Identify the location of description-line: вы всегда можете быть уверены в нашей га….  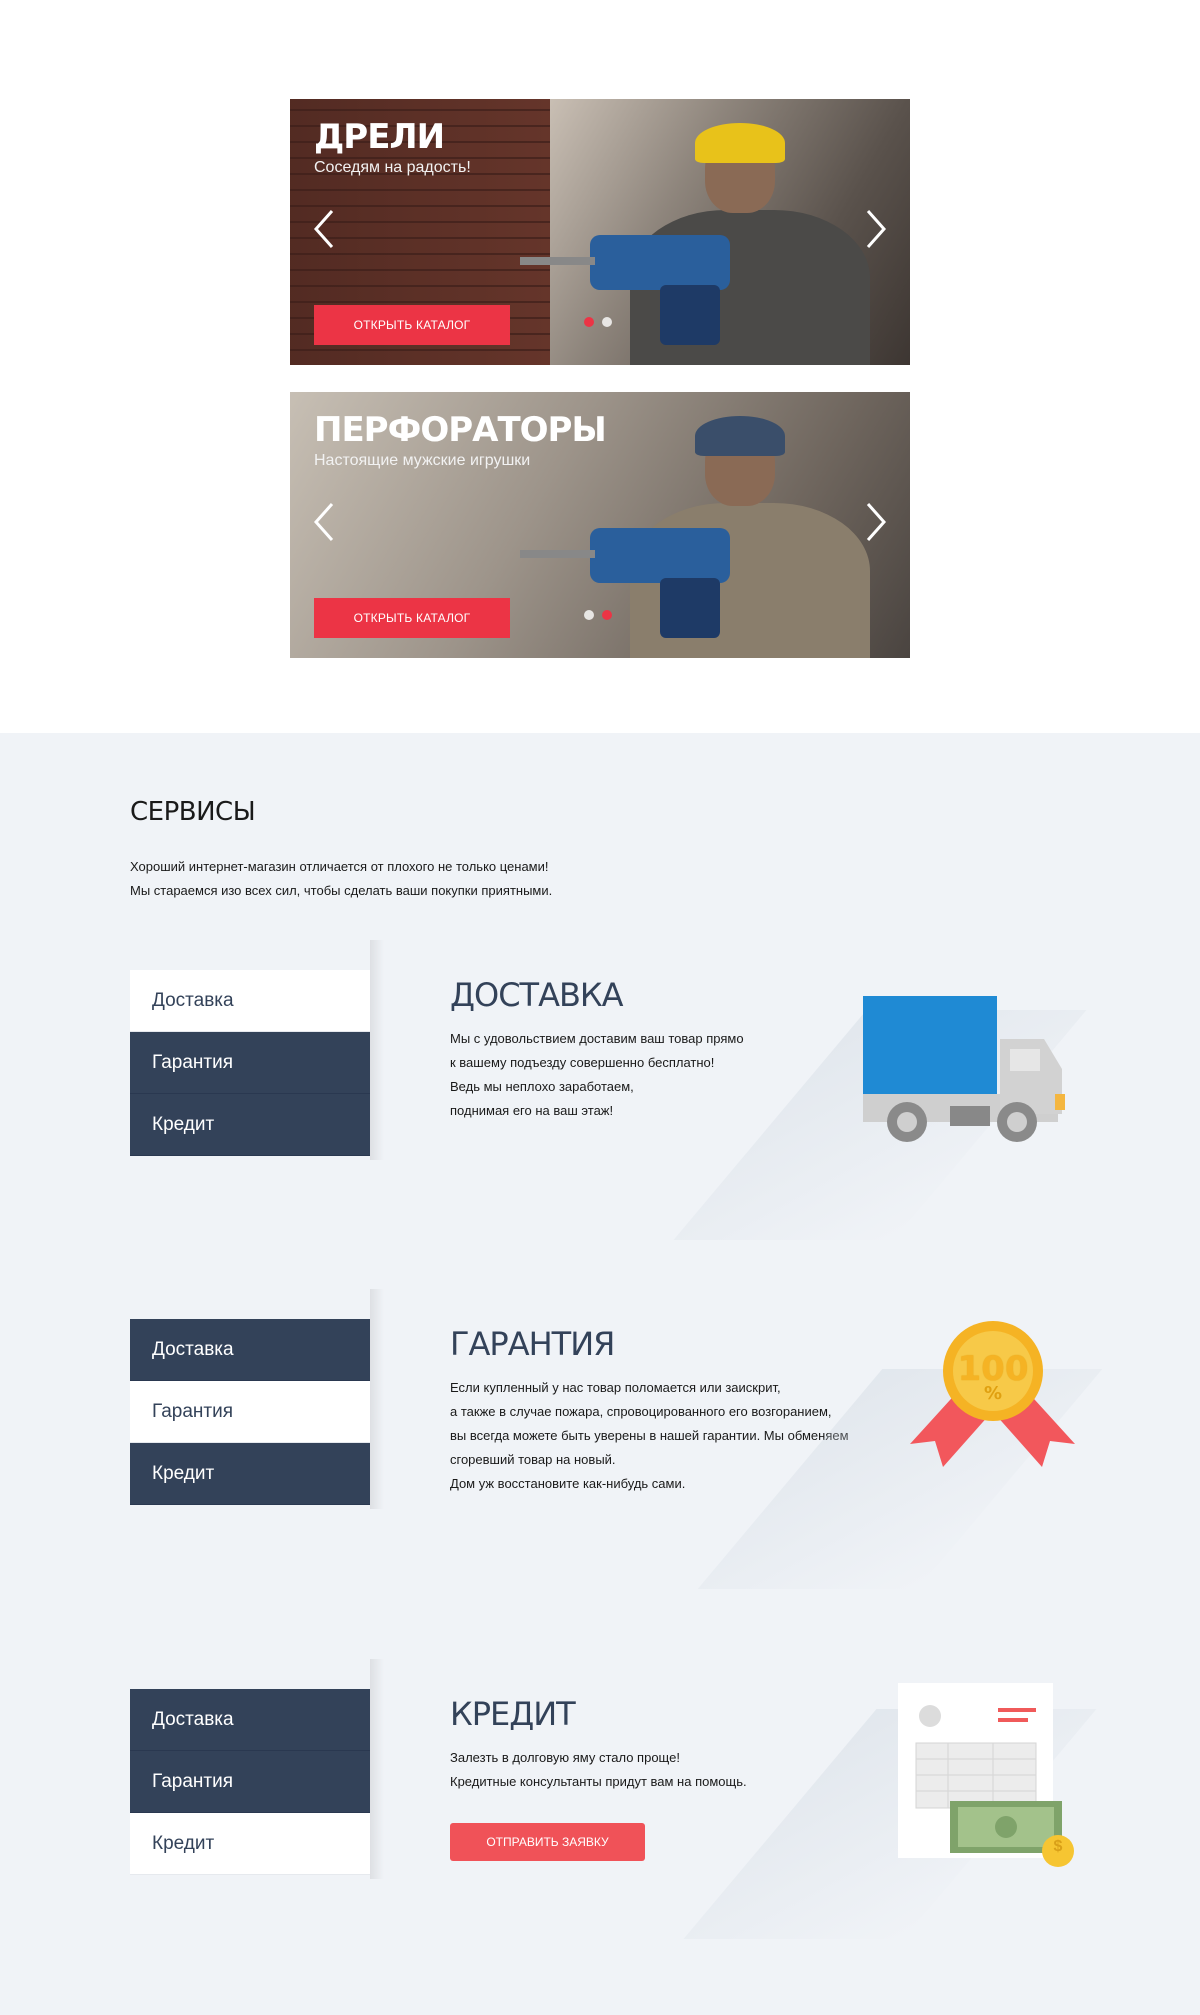
(649, 1435).